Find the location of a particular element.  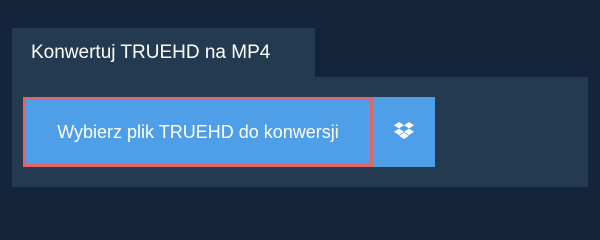

dropbox-button is located at coordinates (404, 132).